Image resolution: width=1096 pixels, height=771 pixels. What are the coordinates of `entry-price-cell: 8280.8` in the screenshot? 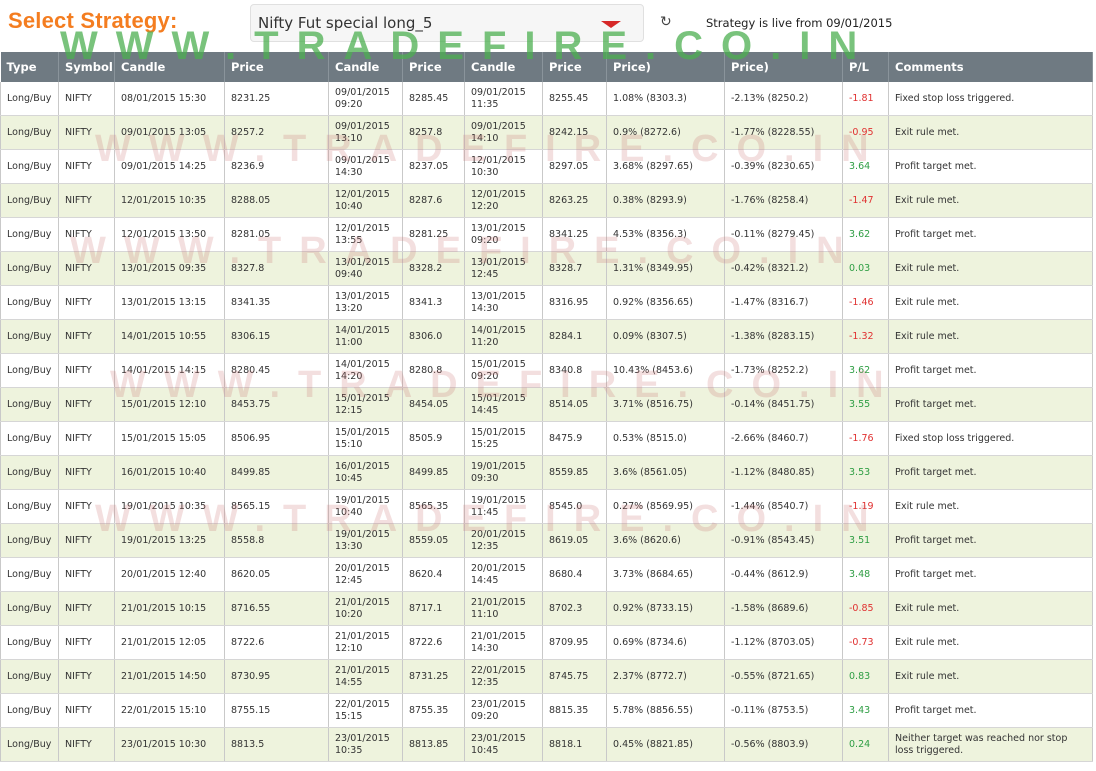 It's located at (433, 370).